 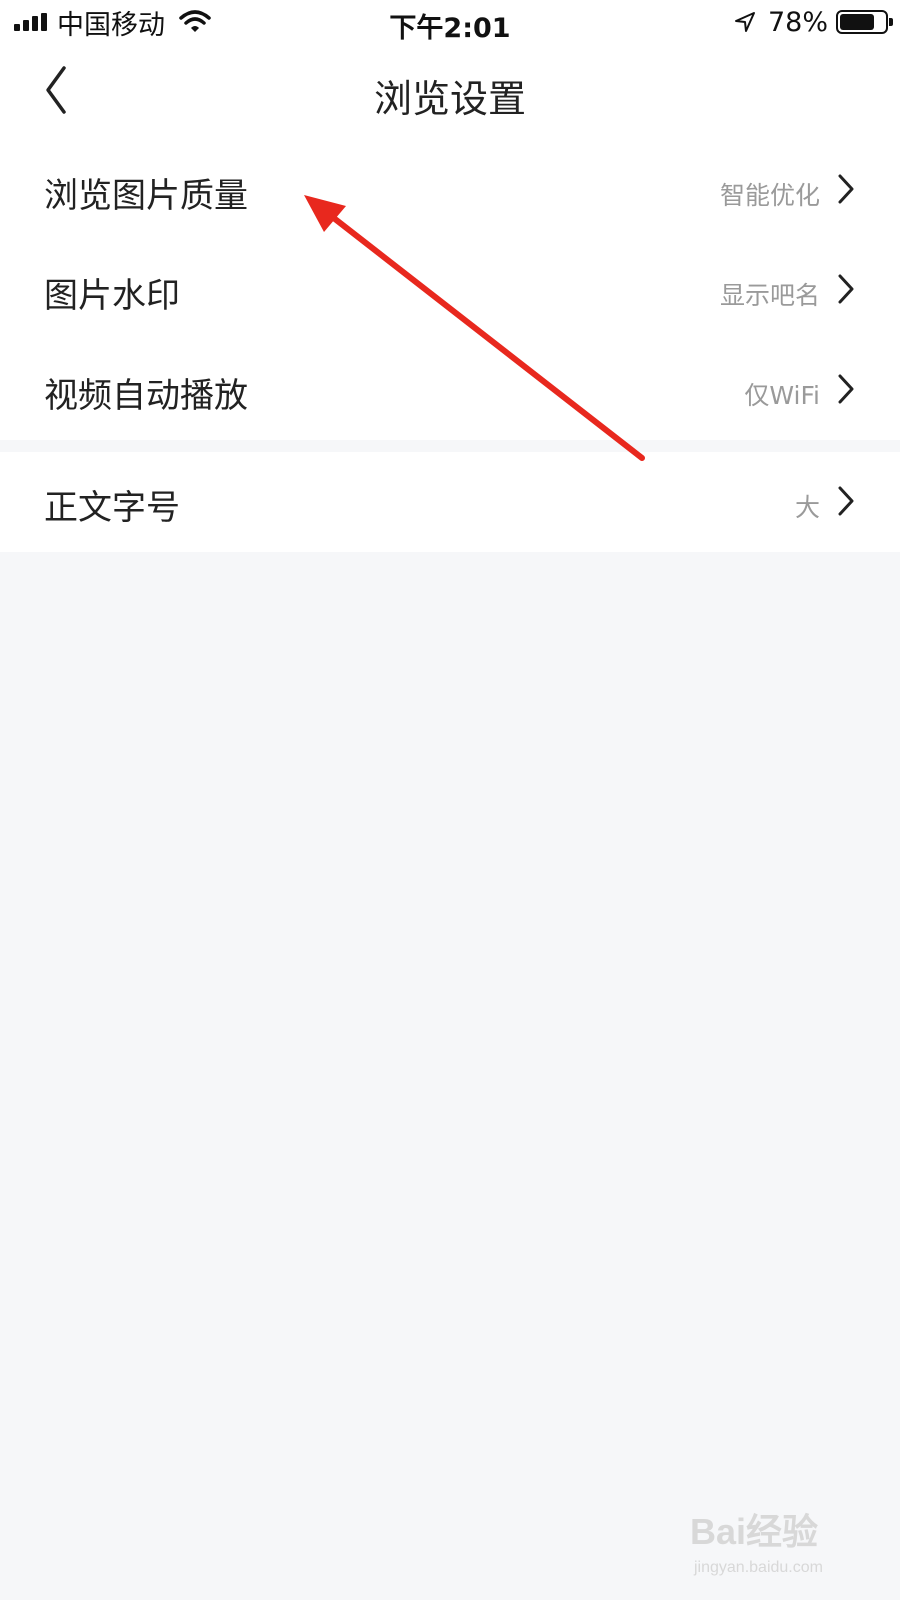 What do you see at coordinates (782, 395) in the screenshot?
I see `setting-value: 仅WiFi` at bounding box center [782, 395].